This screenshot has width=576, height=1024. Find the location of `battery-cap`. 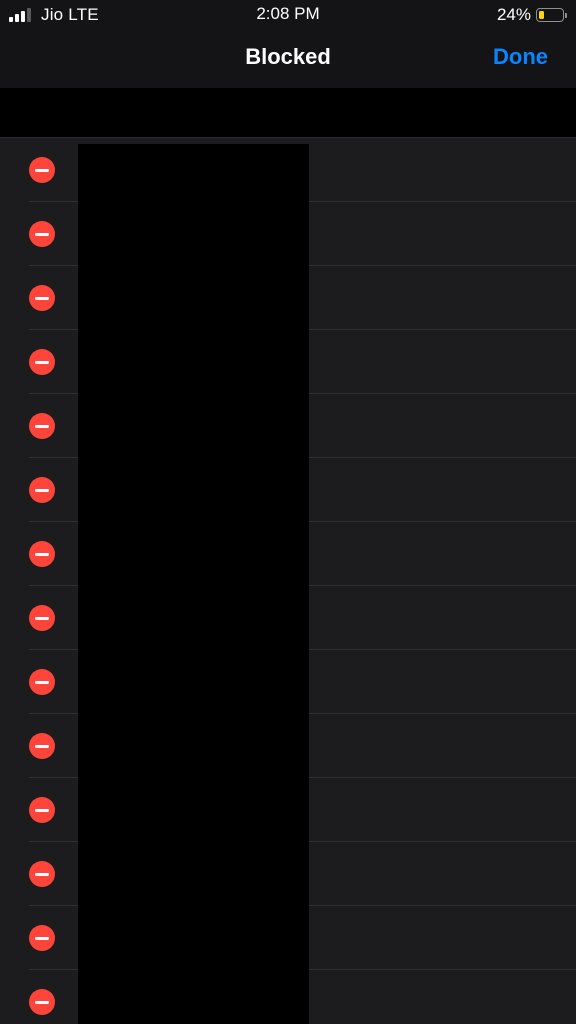

battery-cap is located at coordinates (566, 15).